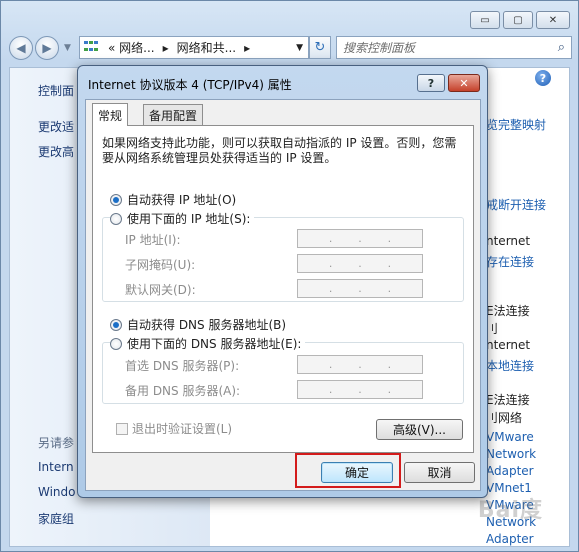  Describe the element at coordinates (56, 126) in the screenshot. I see `left-link-change-adapter: 更改适` at that location.